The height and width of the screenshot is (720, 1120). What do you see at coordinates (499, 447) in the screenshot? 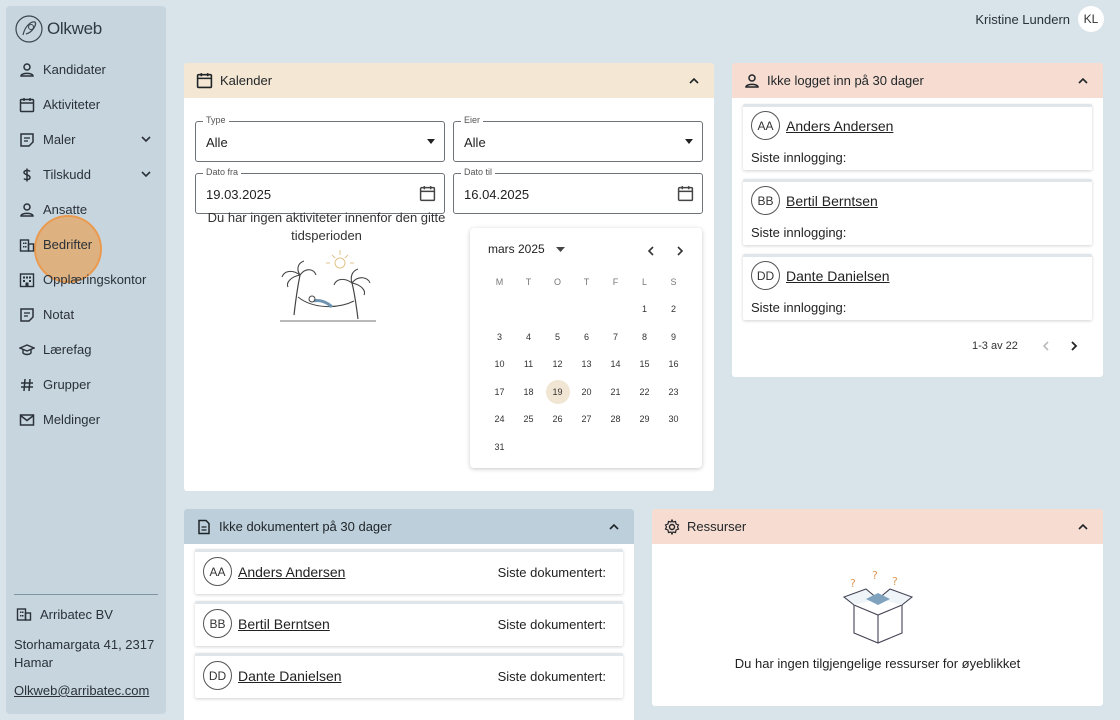
I see `calendar-day: 31` at bounding box center [499, 447].